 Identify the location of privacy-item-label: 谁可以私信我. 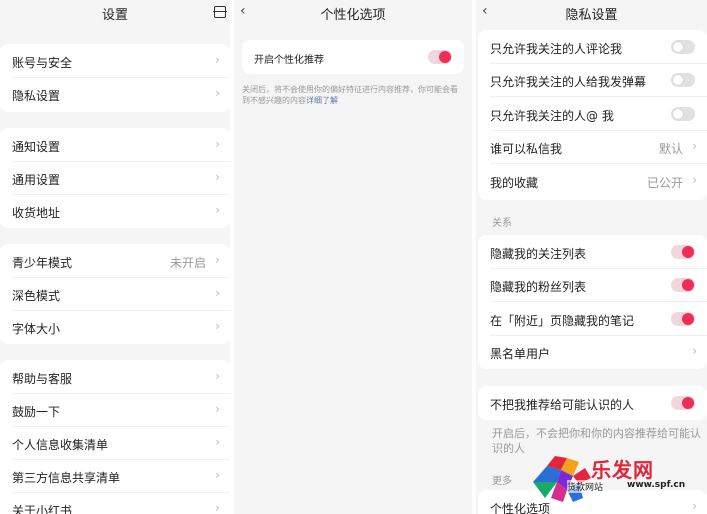
(526, 149).